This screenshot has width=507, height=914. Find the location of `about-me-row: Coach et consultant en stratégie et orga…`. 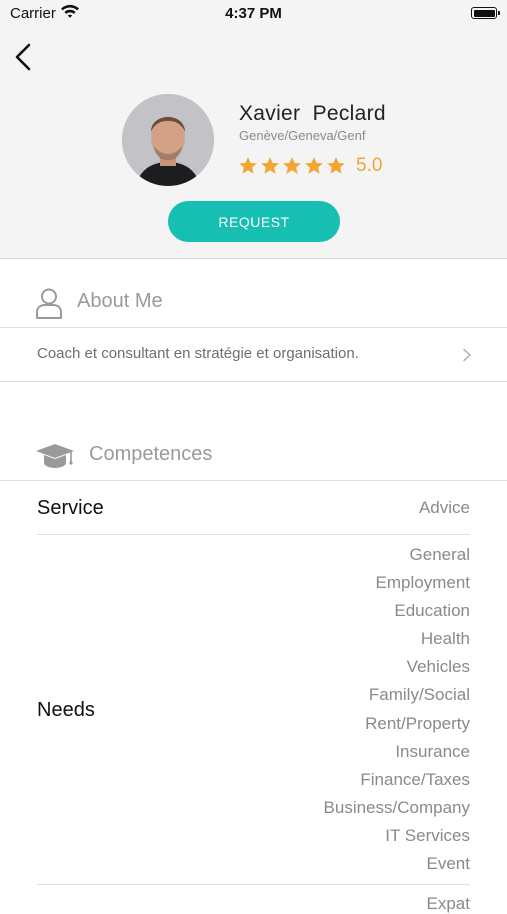

about-me-row: Coach et consultant en stratégie et orga… is located at coordinates (253, 354).